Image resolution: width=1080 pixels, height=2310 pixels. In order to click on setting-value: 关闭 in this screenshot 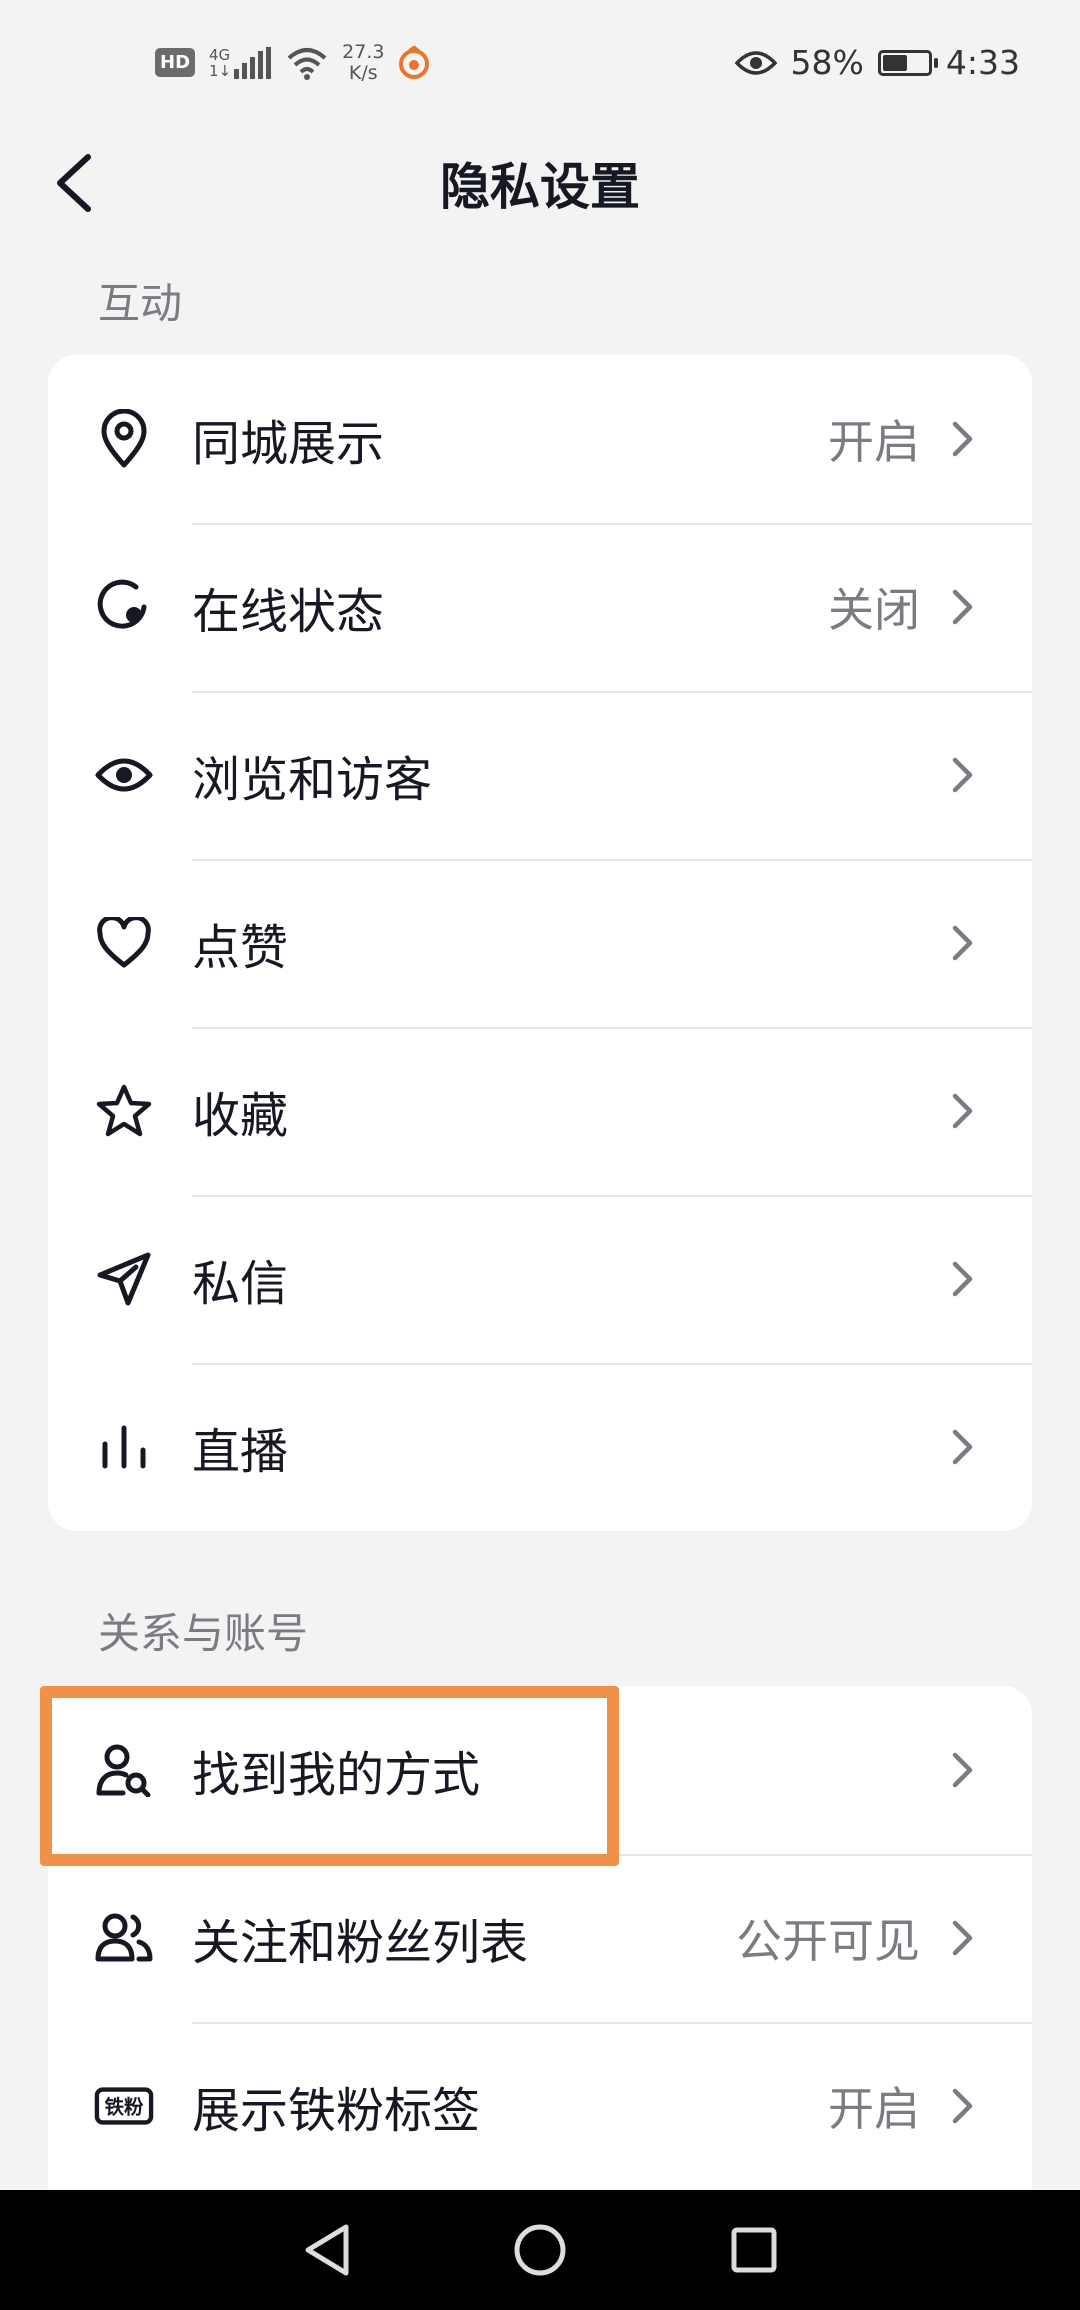, I will do `click(874, 610)`.